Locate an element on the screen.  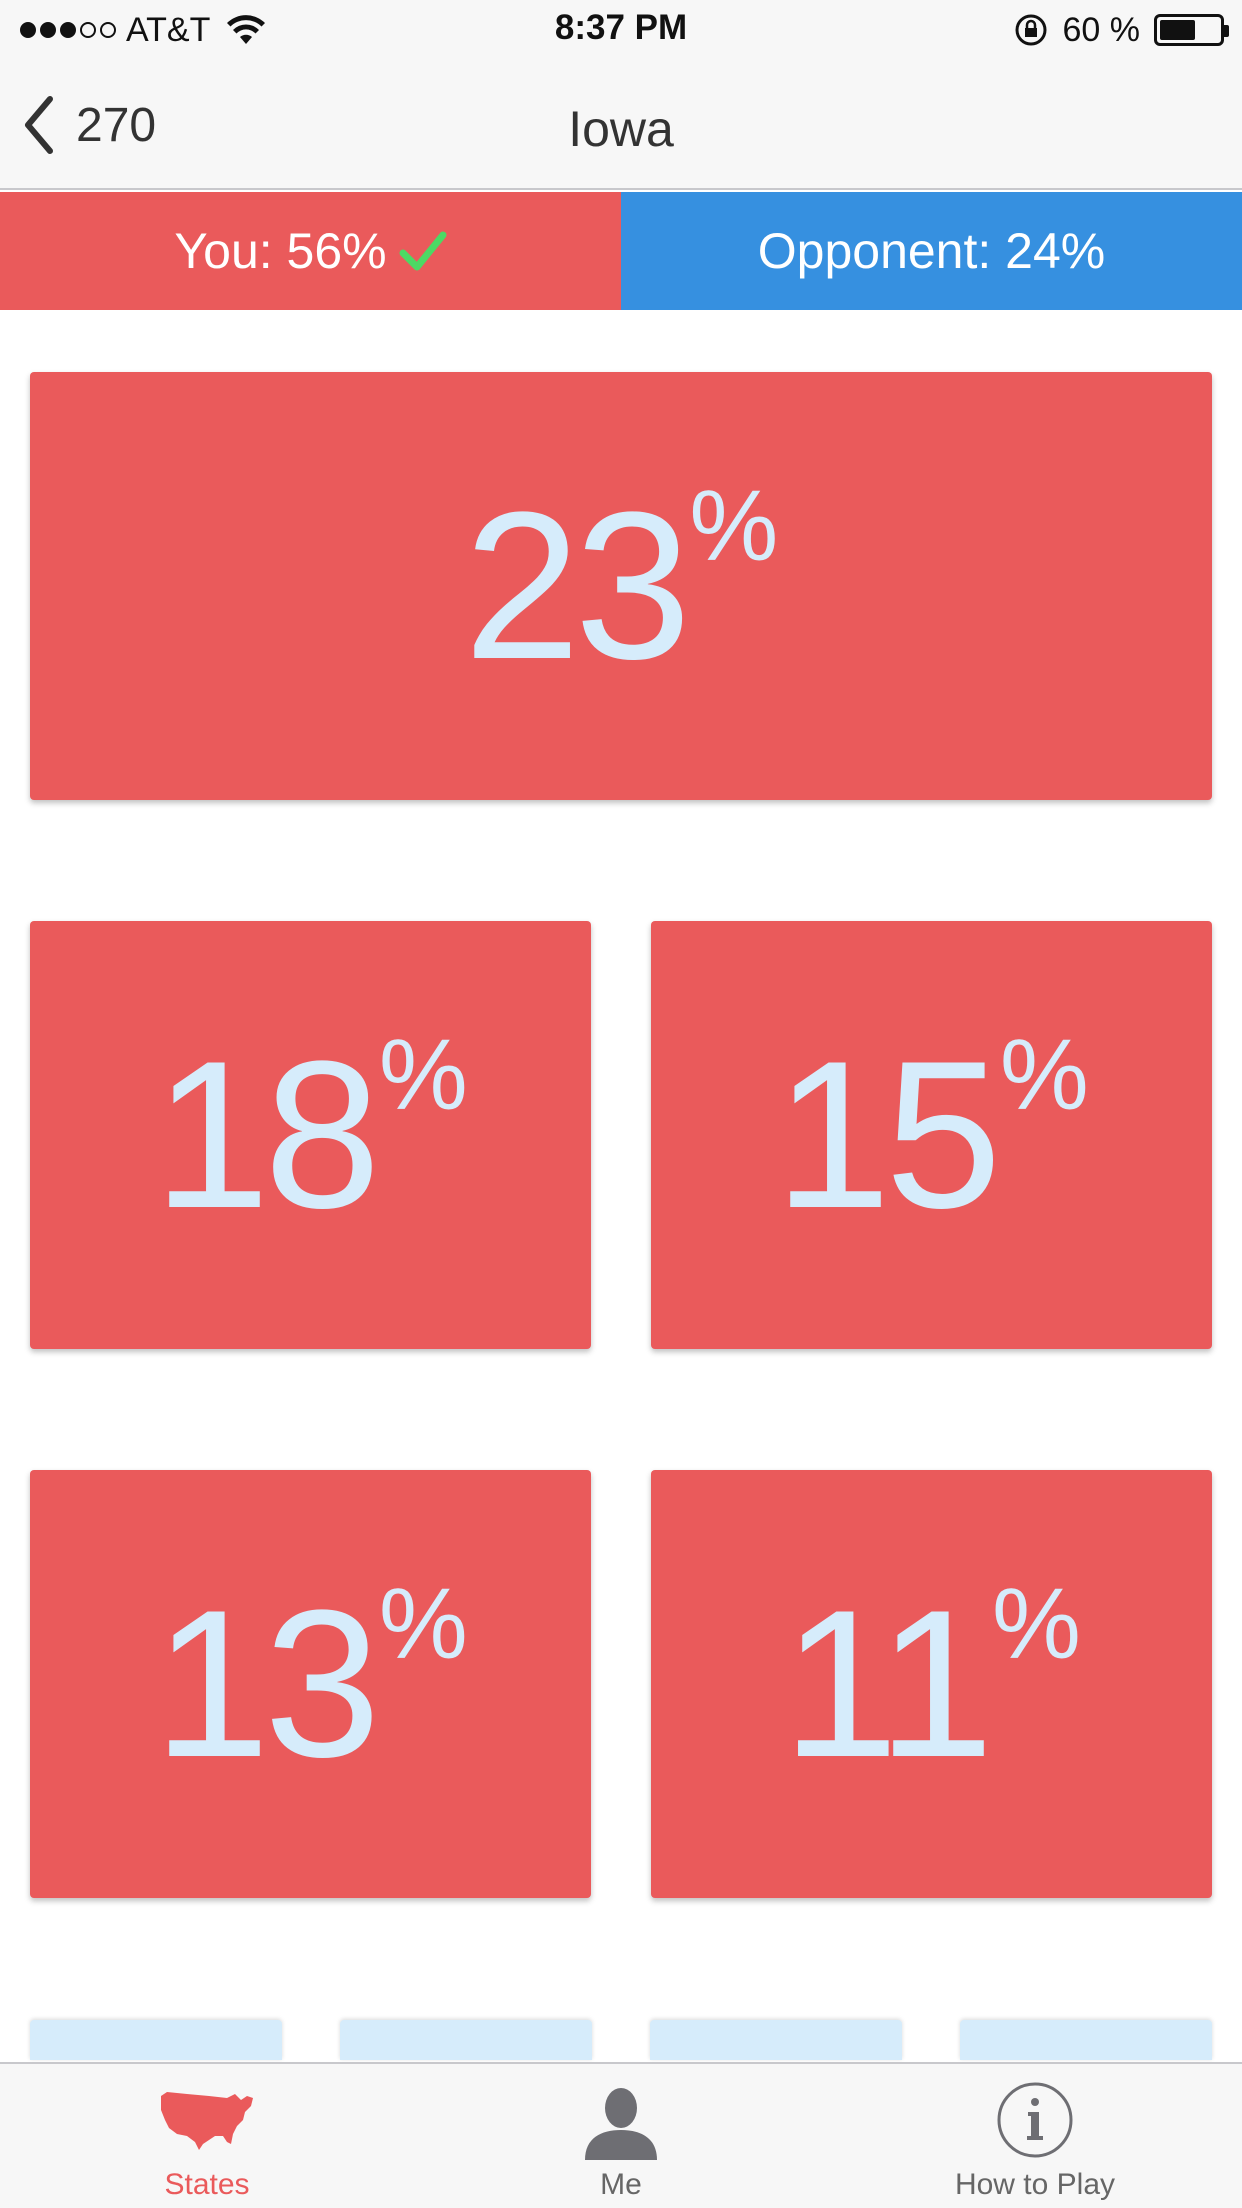
option-value: 11 % is located at coordinates (931, 1684).